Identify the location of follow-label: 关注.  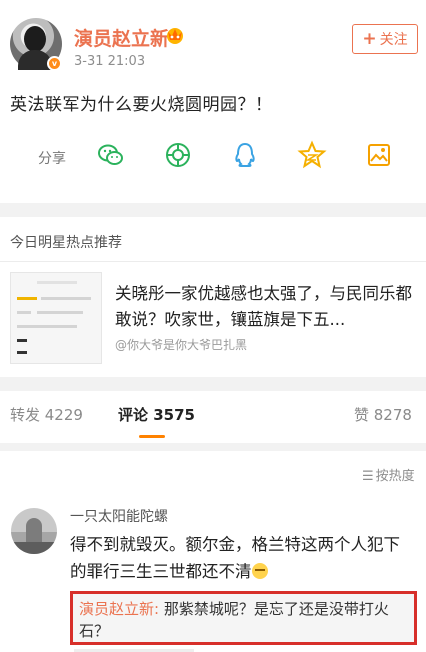
(393, 40).